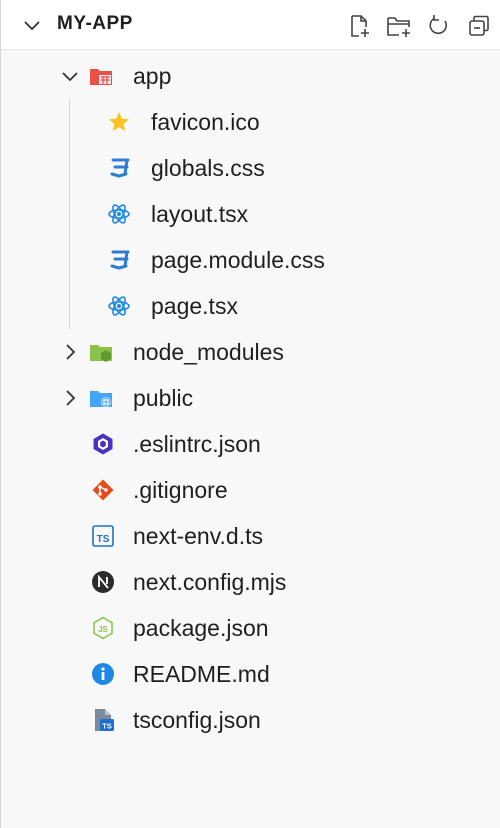 The image size is (500, 828). What do you see at coordinates (419, 26) in the screenshot?
I see `explorer-actions` at bounding box center [419, 26].